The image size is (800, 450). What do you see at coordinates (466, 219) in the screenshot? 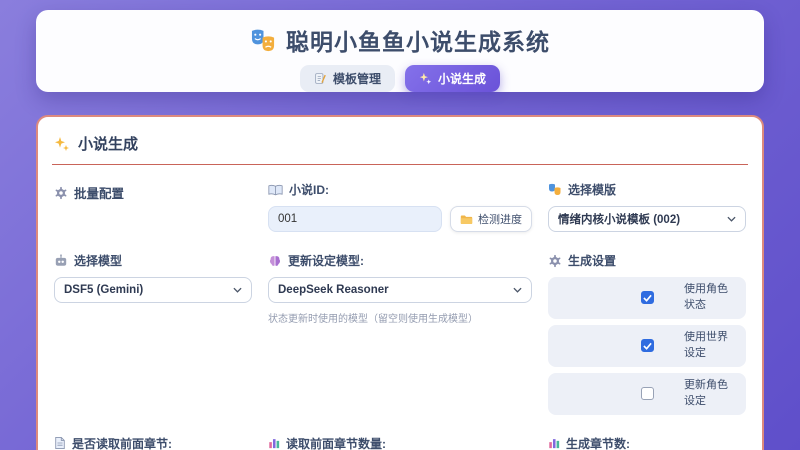
I see `folder-icon` at bounding box center [466, 219].